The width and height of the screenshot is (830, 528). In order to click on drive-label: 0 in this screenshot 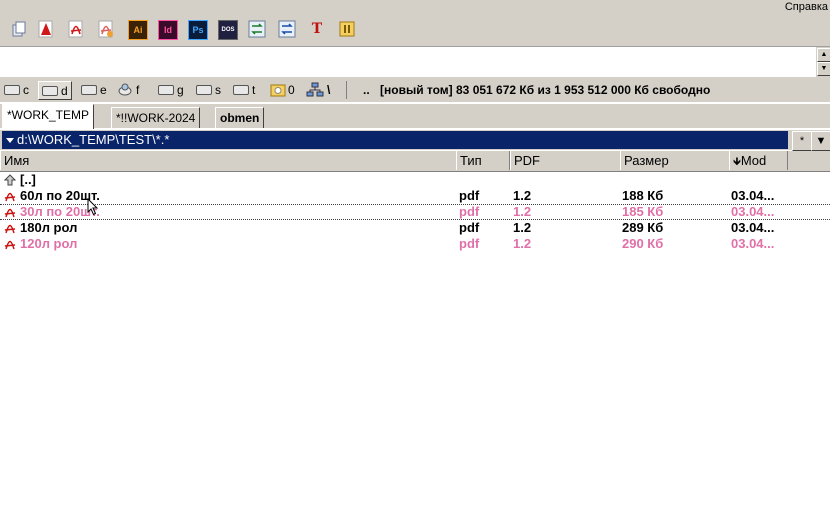, I will do `click(291, 90)`.